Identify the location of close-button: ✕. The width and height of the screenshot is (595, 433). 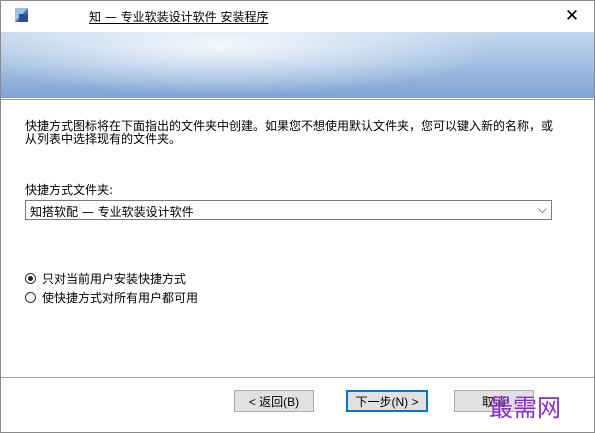
(572, 16).